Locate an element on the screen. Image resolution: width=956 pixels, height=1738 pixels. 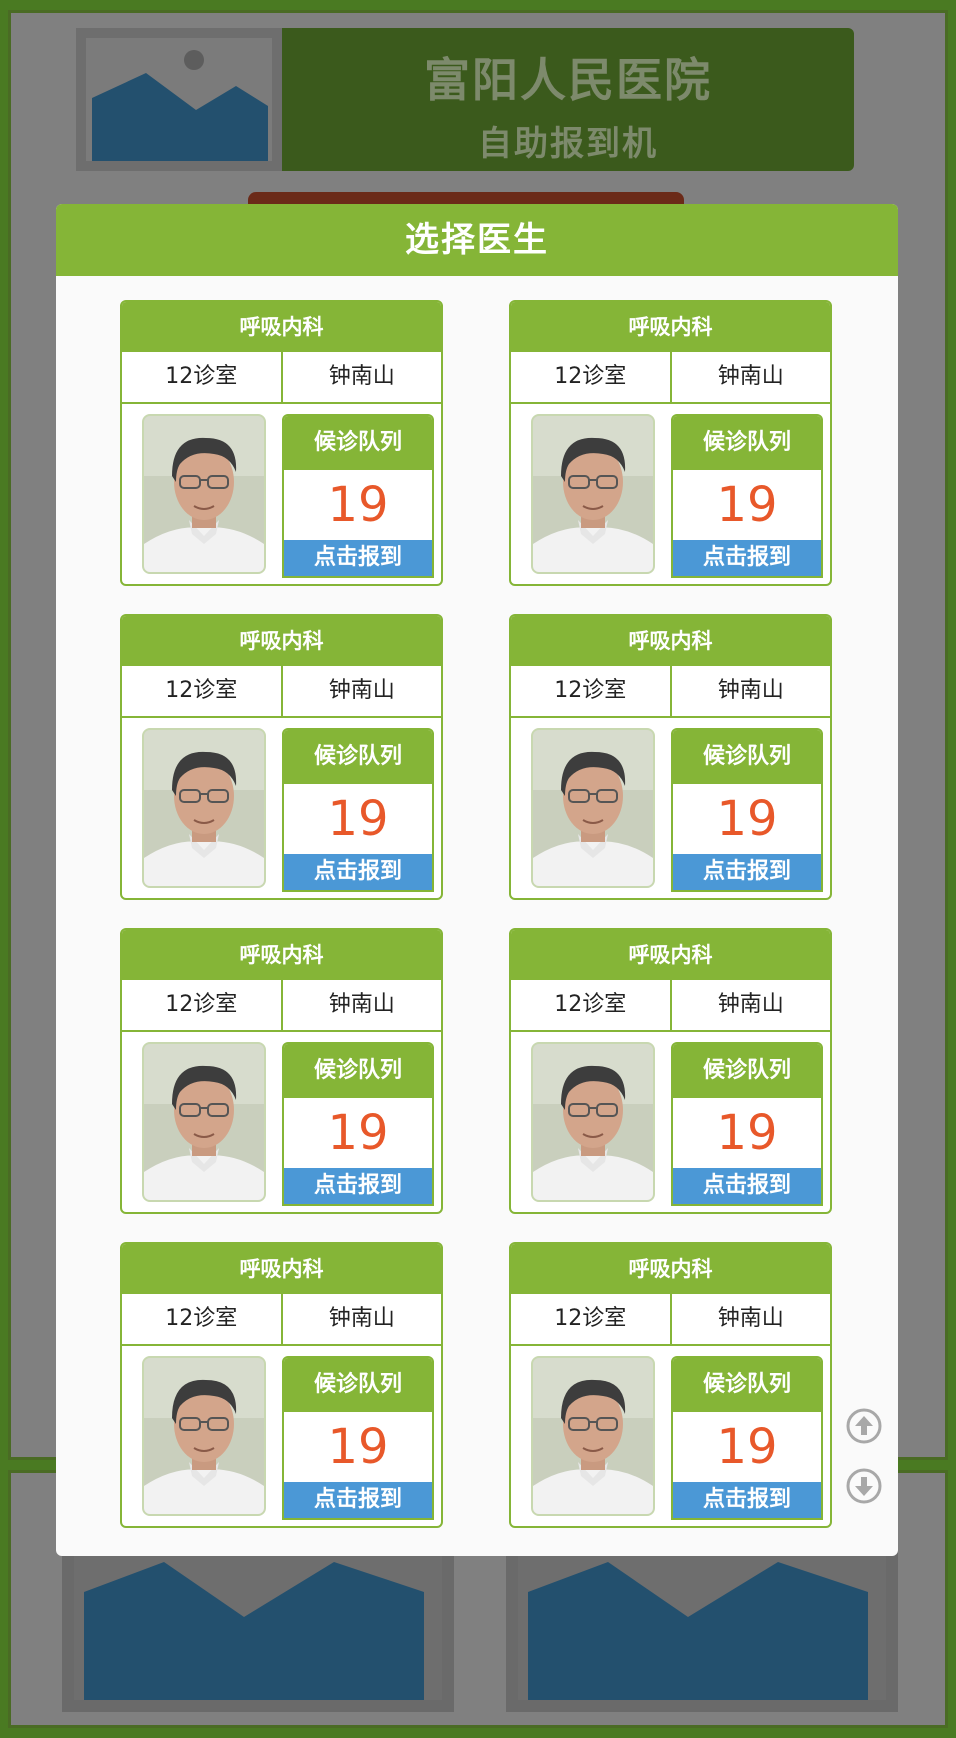
kiosk-subtitle: 自助报到机 is located at coordinates (568, 144).